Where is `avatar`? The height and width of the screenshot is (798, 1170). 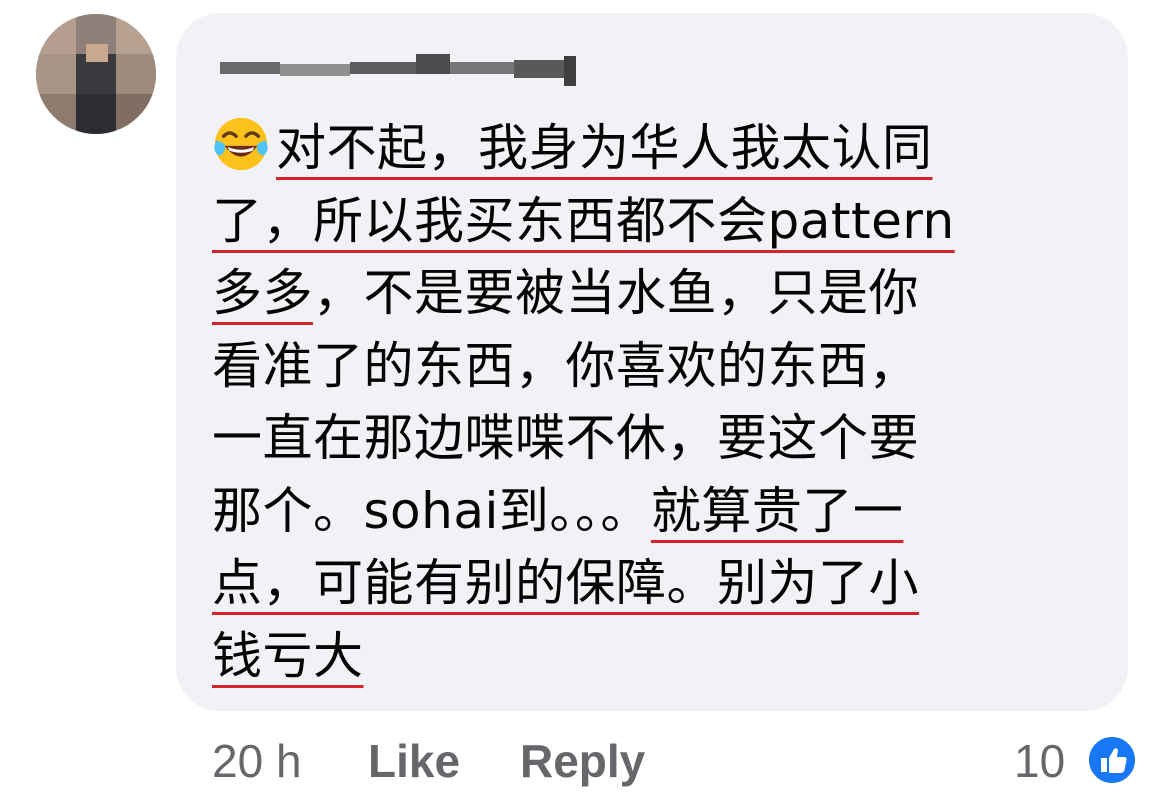
avatar is located at coordinates (96, 74).